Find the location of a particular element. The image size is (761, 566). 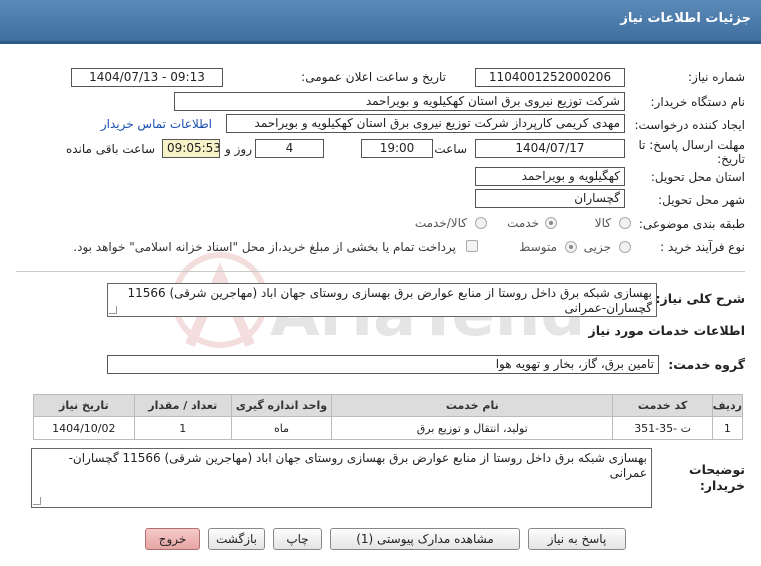

reply-button: پاسخ به نیاز is located at coordinates (577, 539).